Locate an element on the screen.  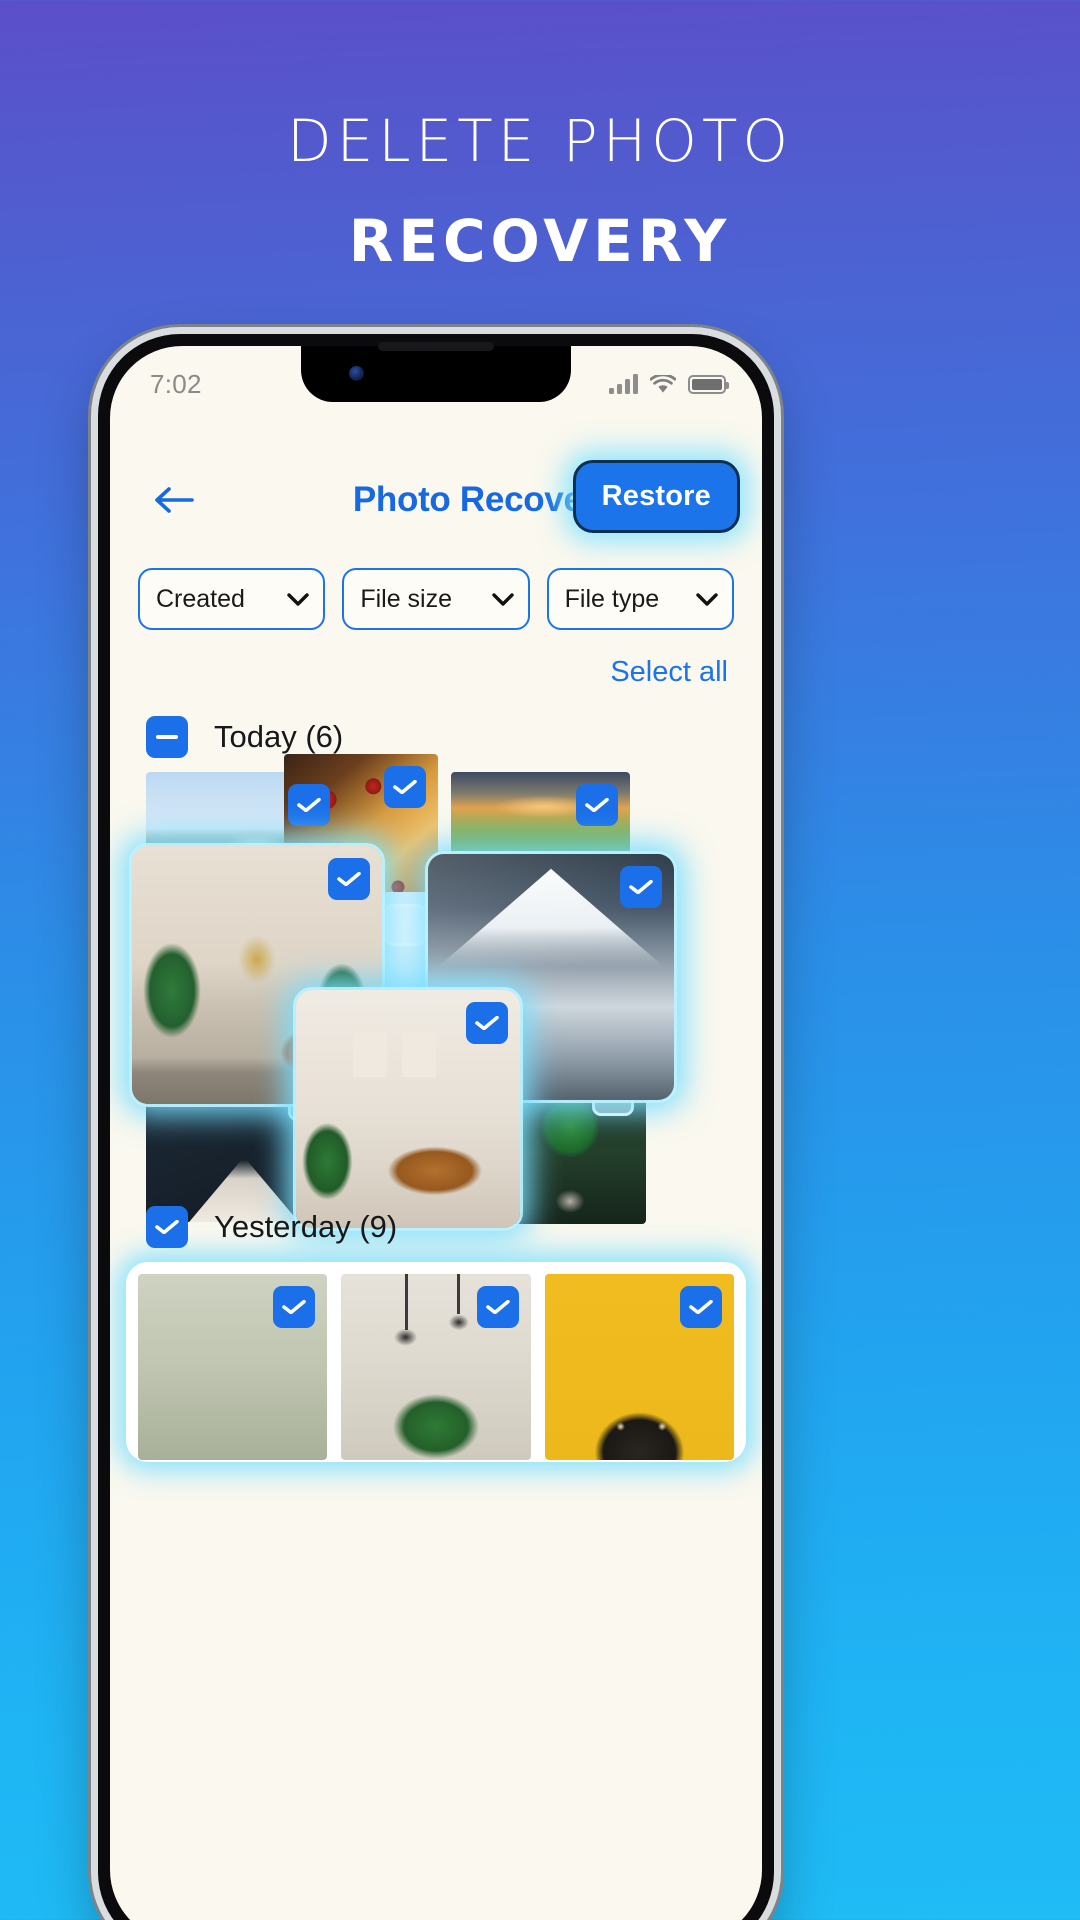
photo-tile-eucalyptus-leaves is located at coordinates (233, 1367).